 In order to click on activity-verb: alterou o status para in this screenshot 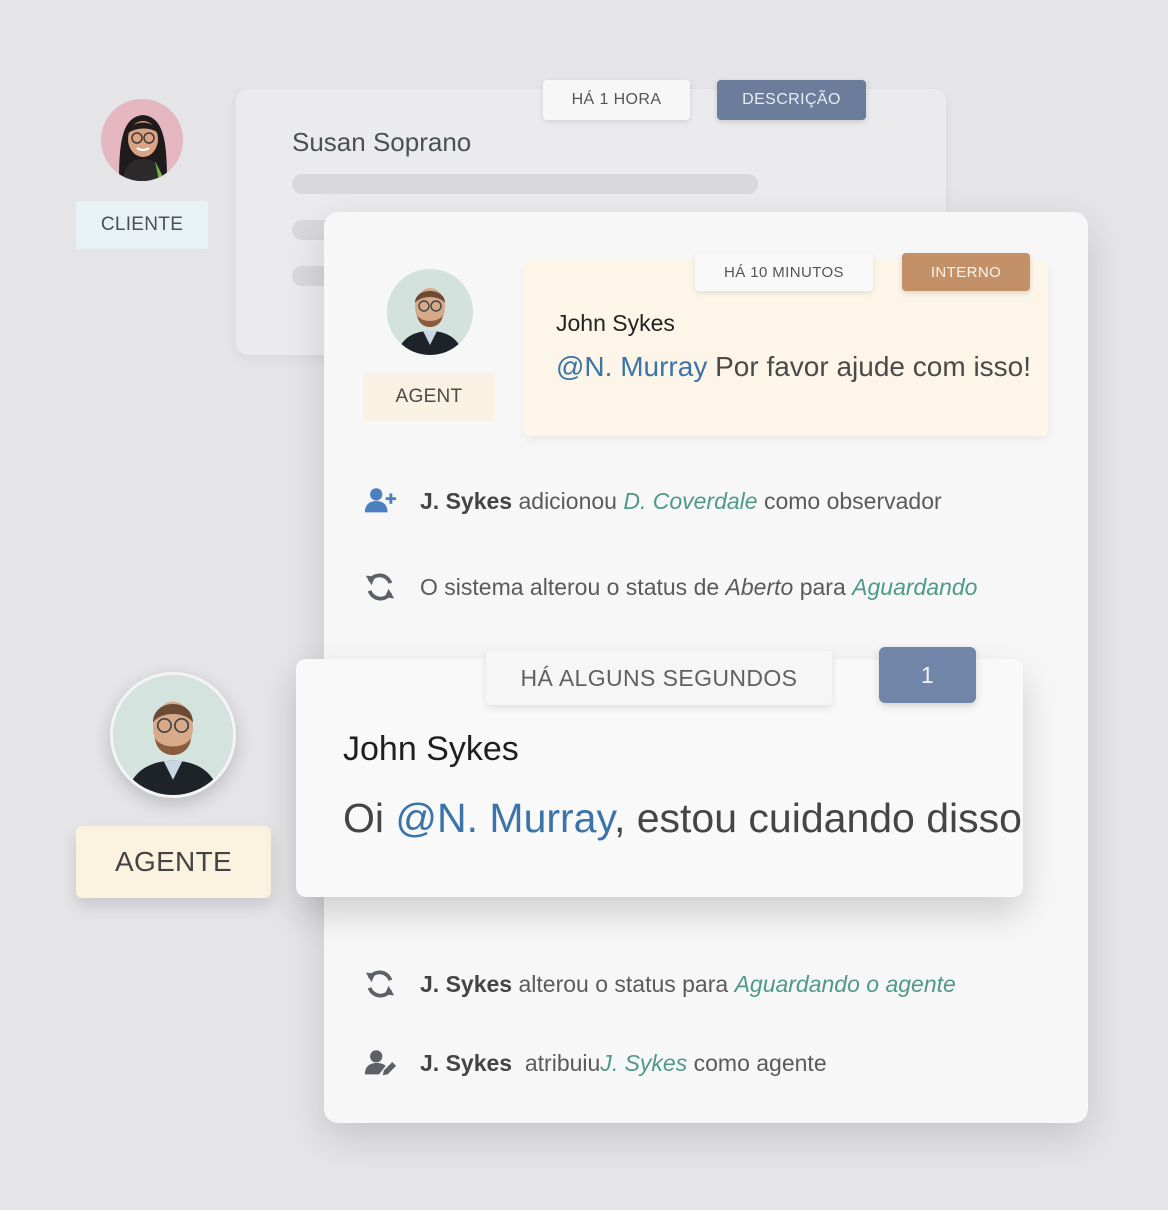, I will do `click(623, 983)`.